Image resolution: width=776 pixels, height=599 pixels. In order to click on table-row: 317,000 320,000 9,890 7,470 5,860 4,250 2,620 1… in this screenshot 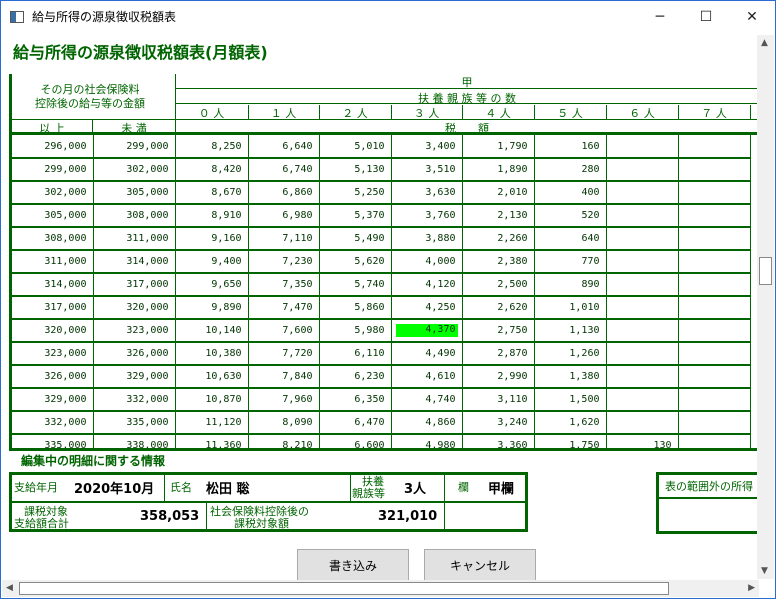, I will do `click(381, 307)`.